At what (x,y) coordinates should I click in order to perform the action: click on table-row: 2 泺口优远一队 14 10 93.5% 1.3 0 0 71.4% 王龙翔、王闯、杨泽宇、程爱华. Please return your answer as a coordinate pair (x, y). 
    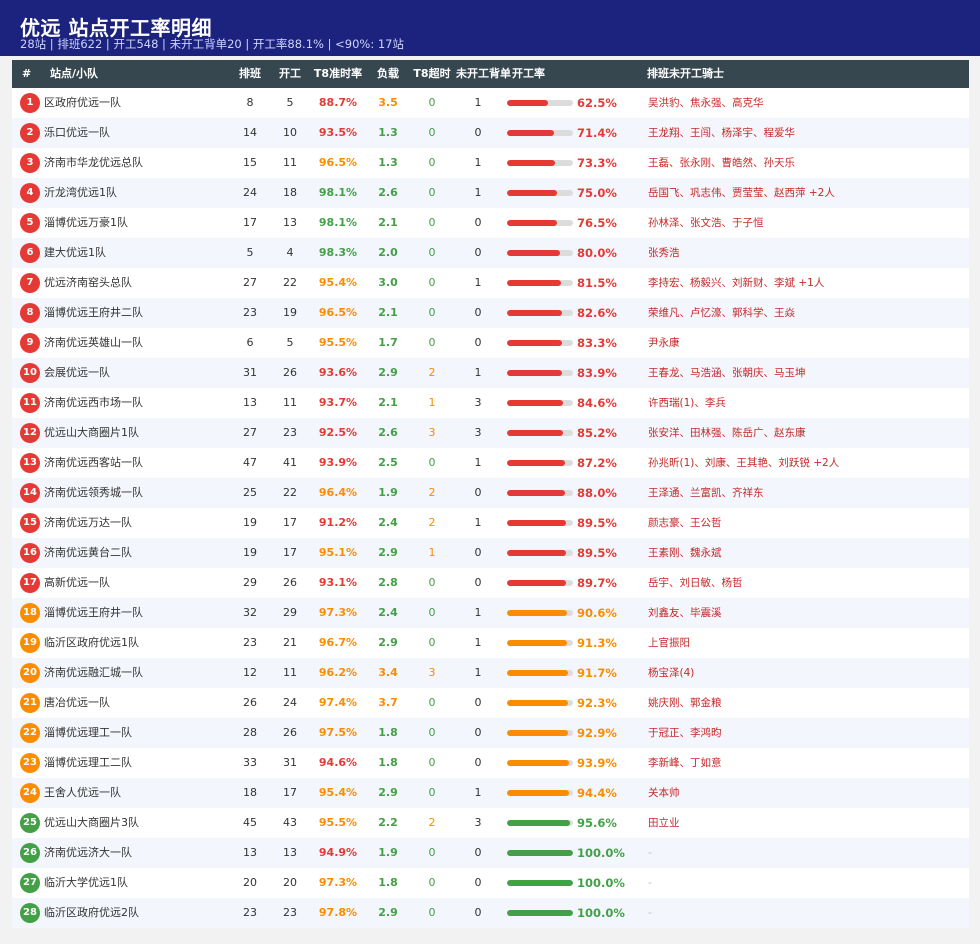
    Looking at the image, I should click on (490, 133).